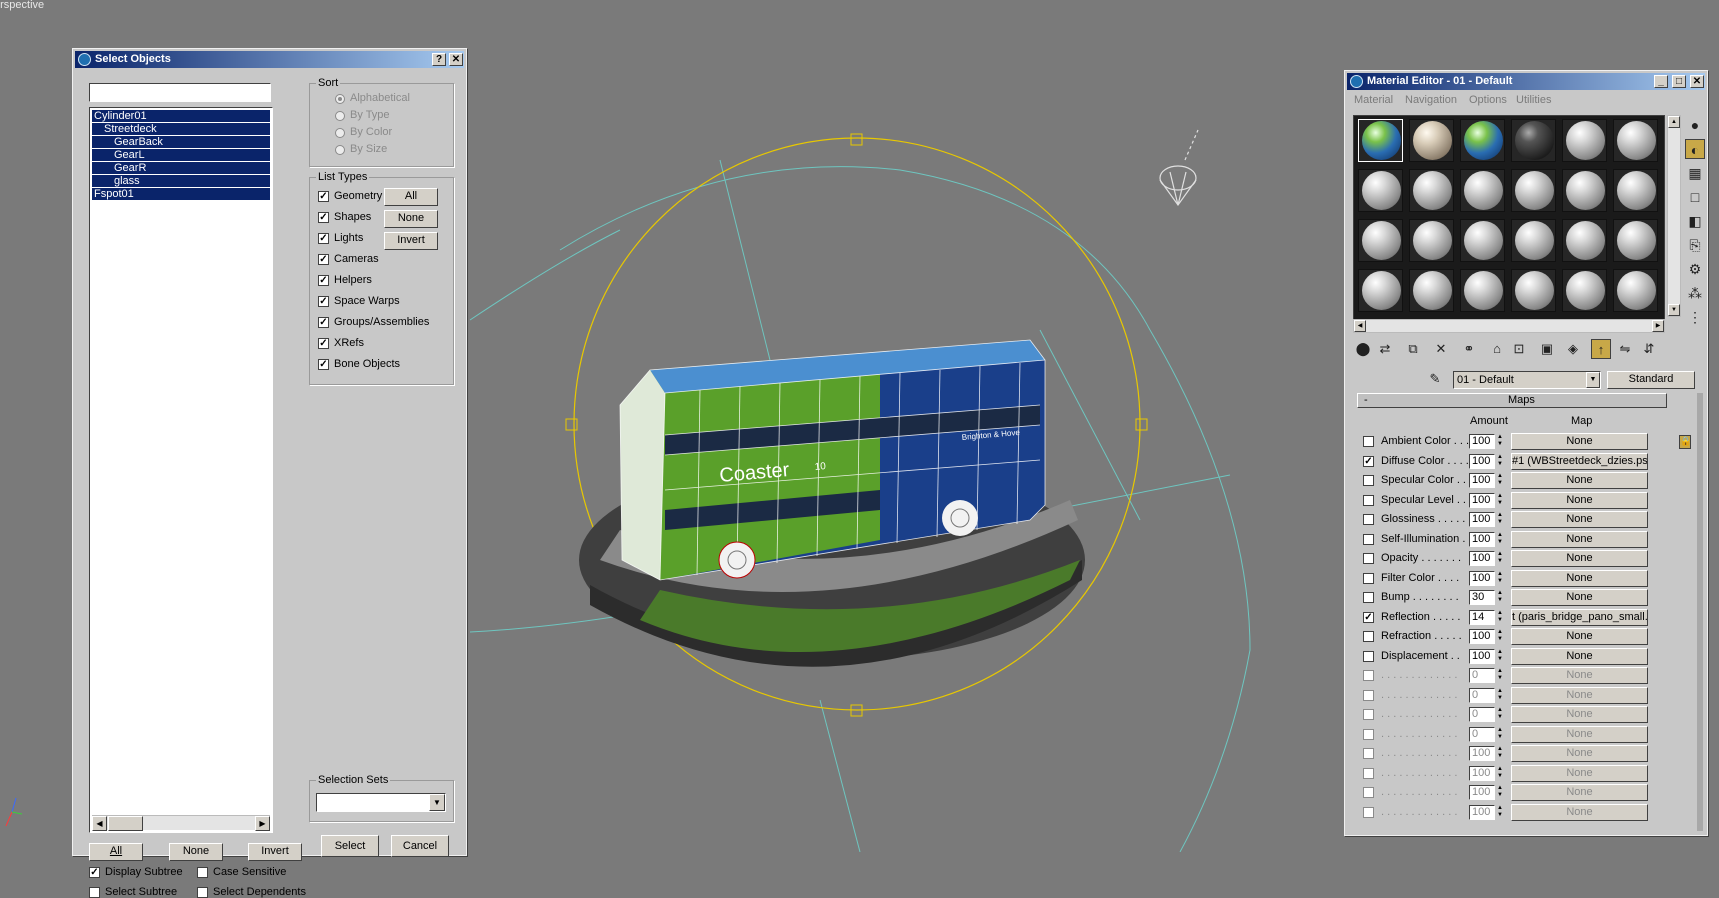  What do you see at coordinates (181, 155) in the screenshot?
I see `object-list-item: GearL` at bounding box center [181, 155].